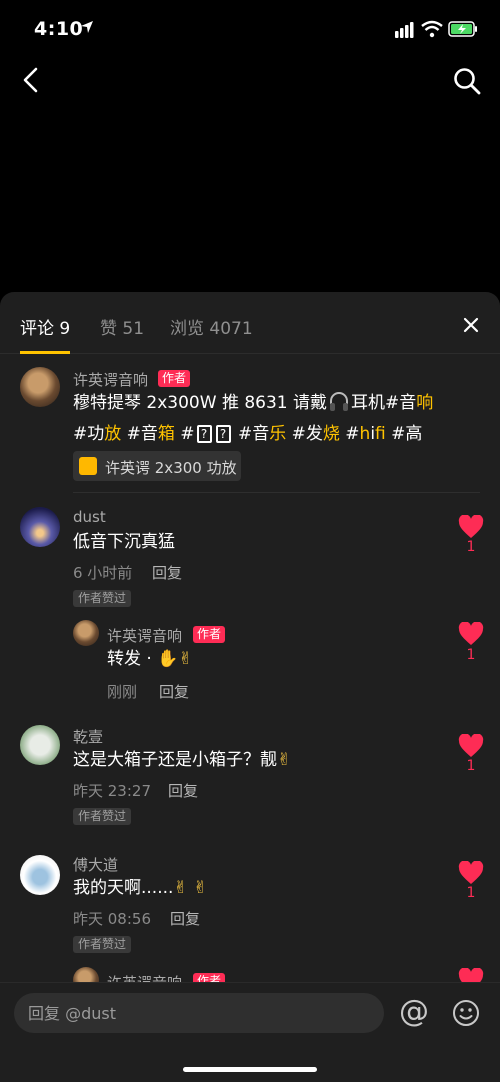 Image resolution: width=500 pixels, height=1082 pixels. I want to click on reply-text: 转发 · ✋✌, so click(150, 659).